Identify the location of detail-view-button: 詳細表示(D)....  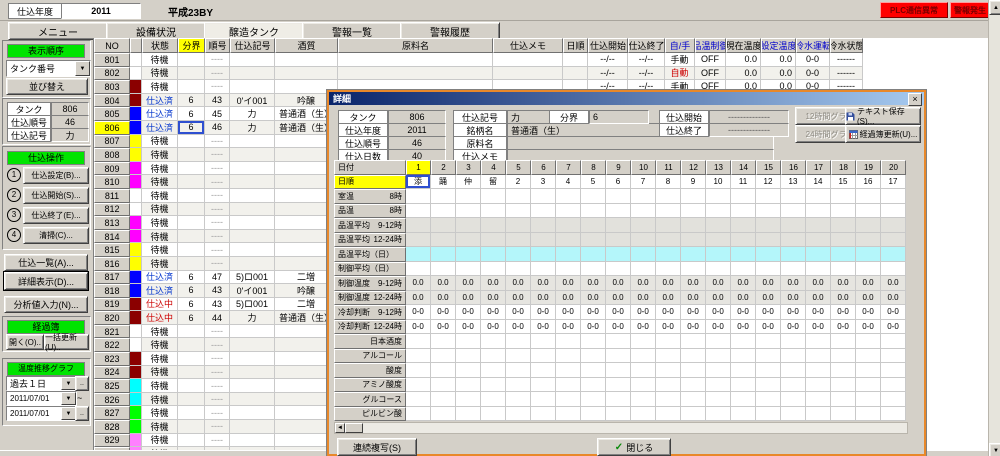
(46, 281).